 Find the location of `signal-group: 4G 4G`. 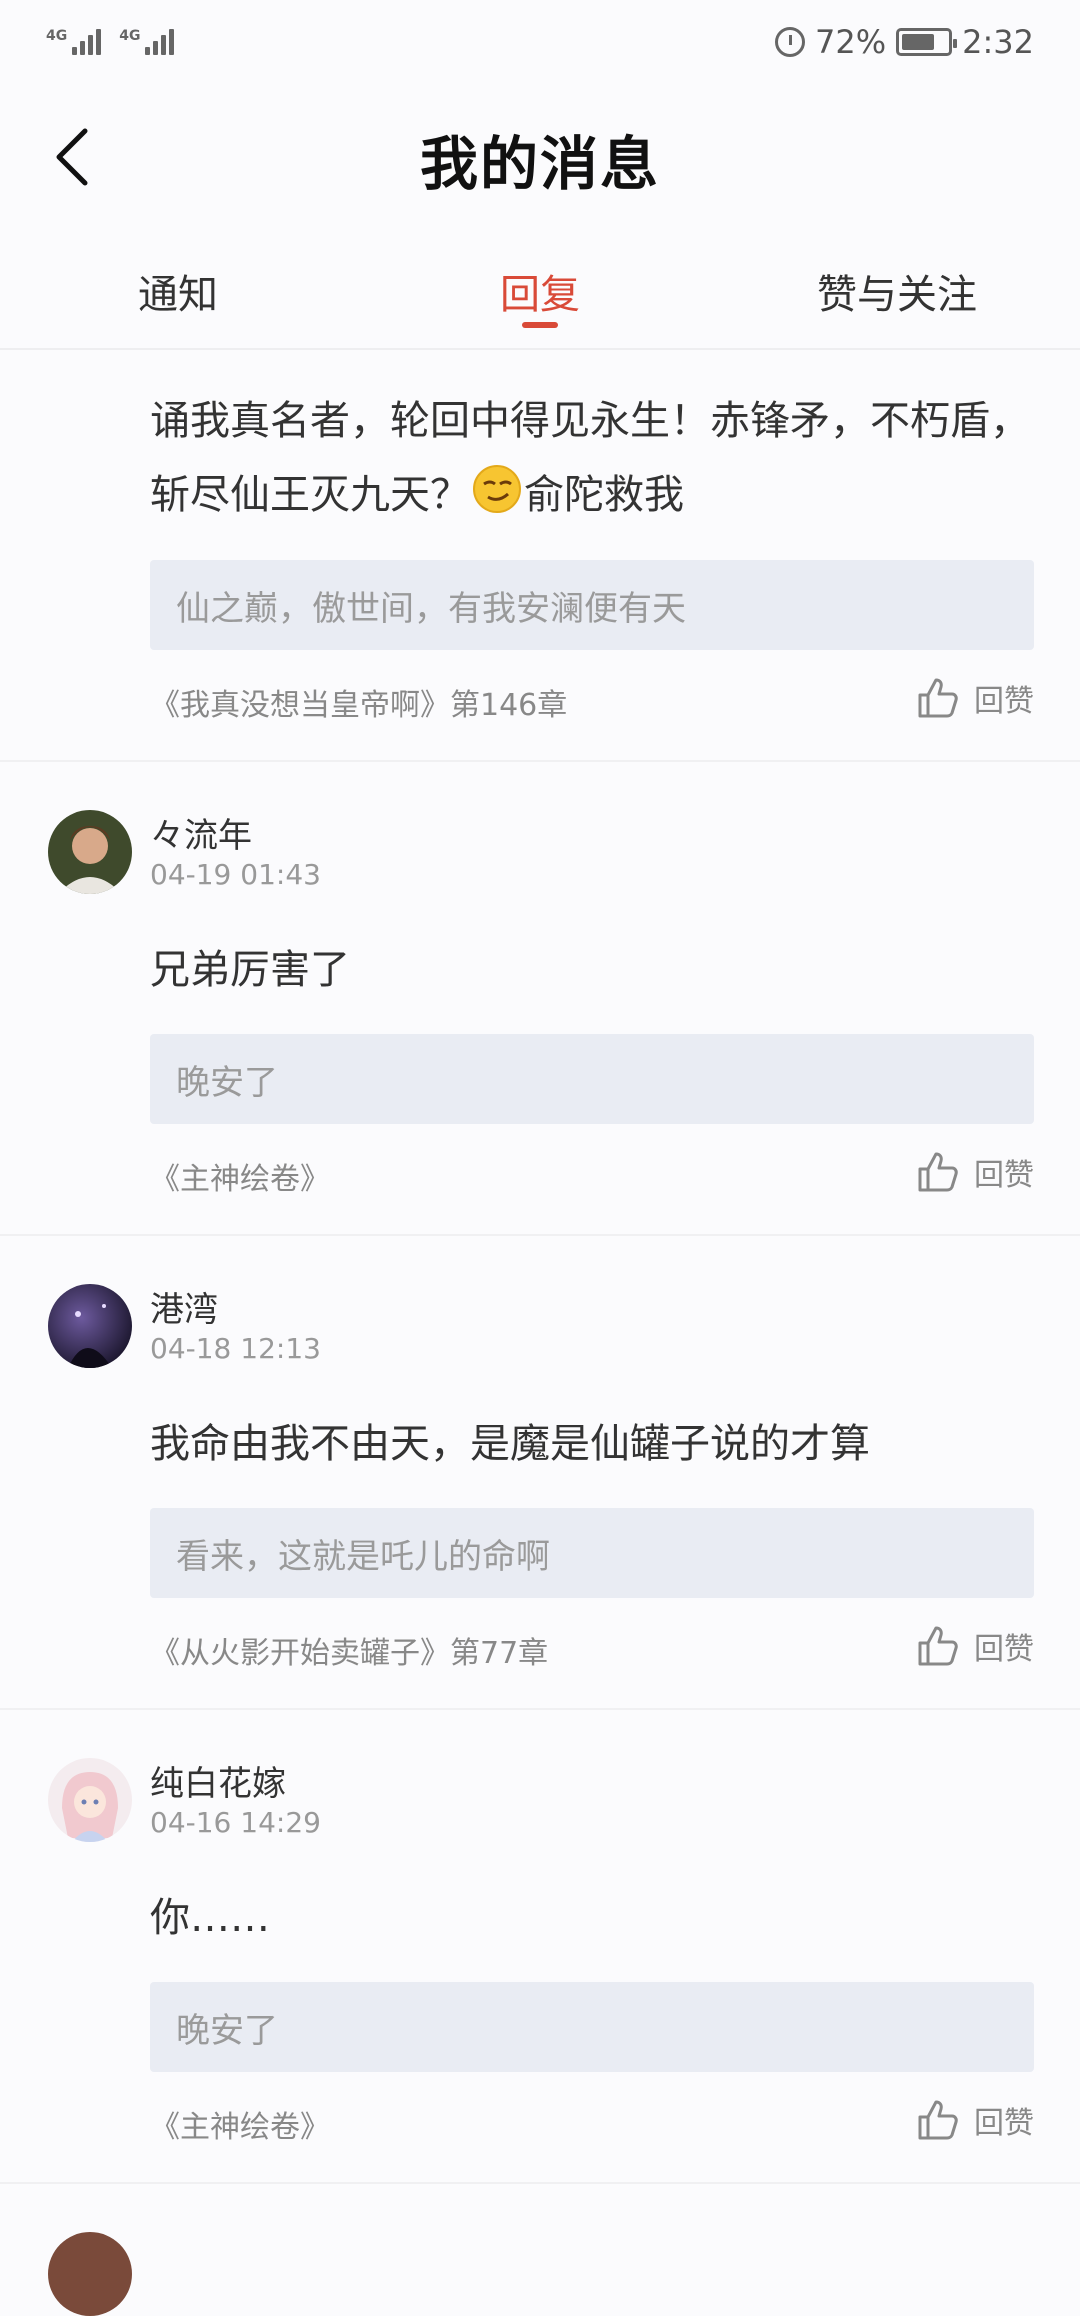

signal-group: 4G 4G is located at coordinates (110, 41).